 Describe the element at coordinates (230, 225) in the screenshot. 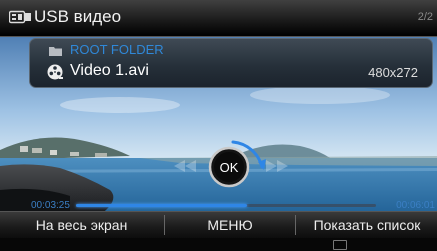

I see `menu-button: МЕНЮ` at that location.